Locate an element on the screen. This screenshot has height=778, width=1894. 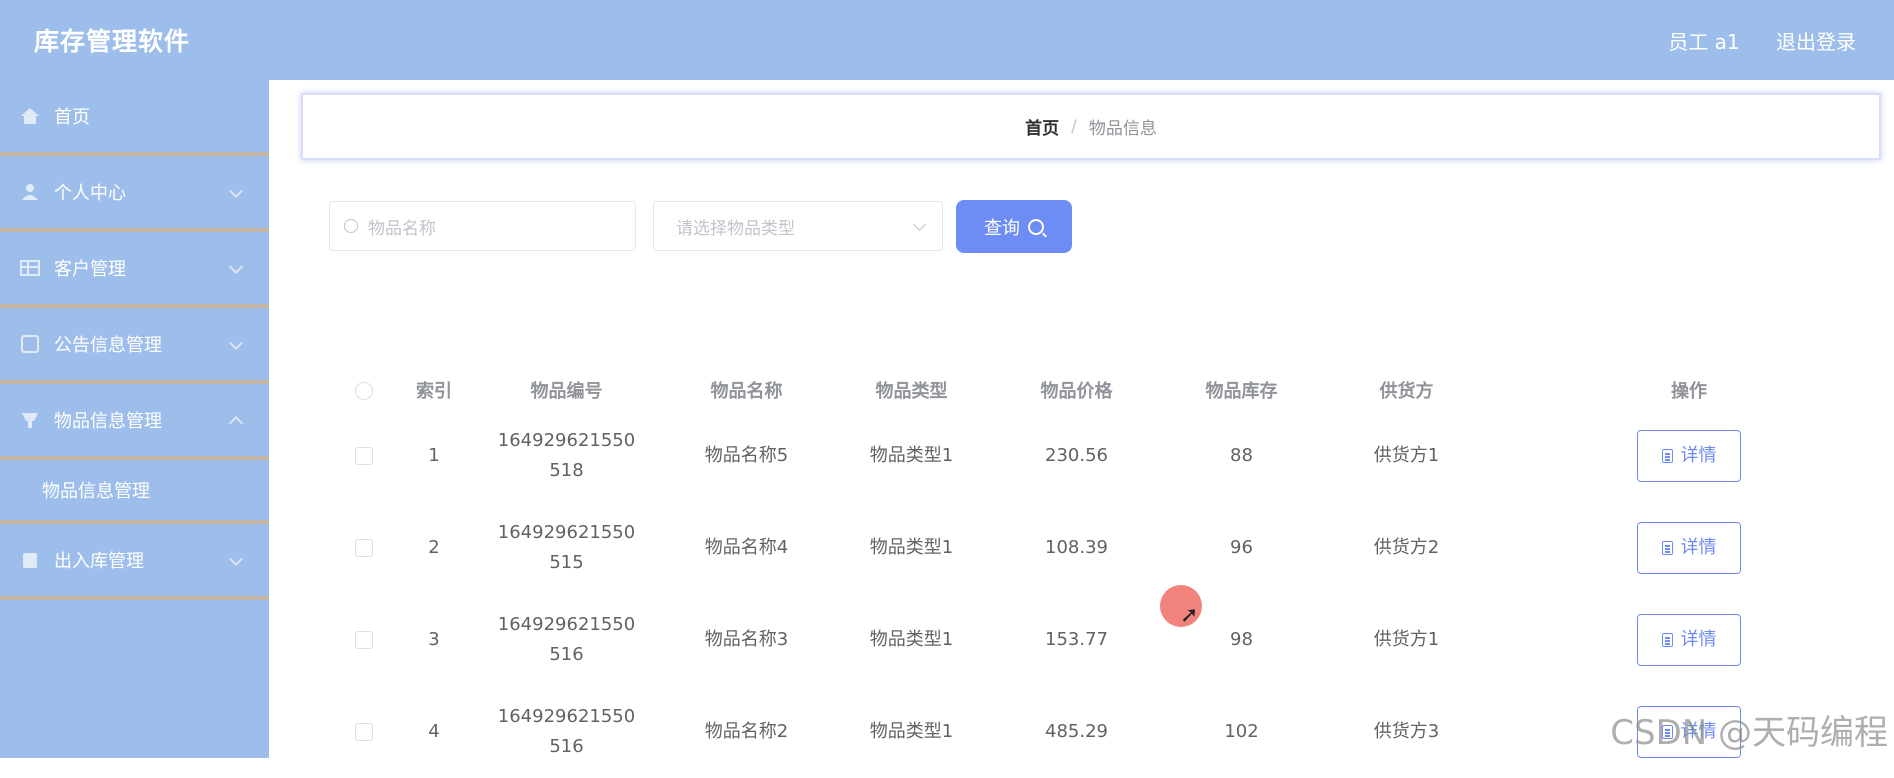
sidebar-item-goods: 物品信息管理 is located at coordinates (134, 422).